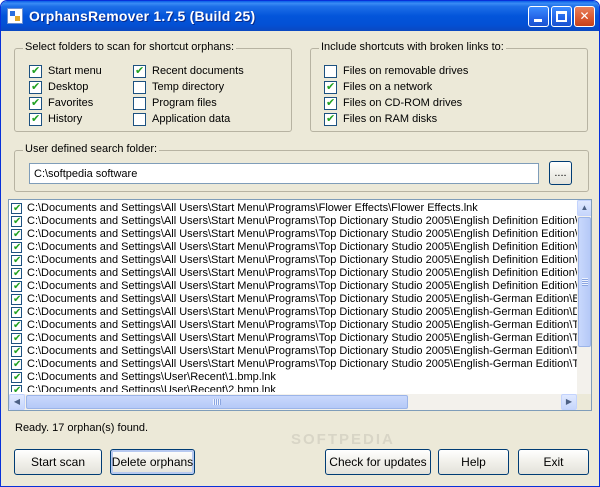  What do you see at coordinates (406, 71) in the screenshot?
I see `checkbox-label: Files on removable drives` at bounding box center [406, 71].